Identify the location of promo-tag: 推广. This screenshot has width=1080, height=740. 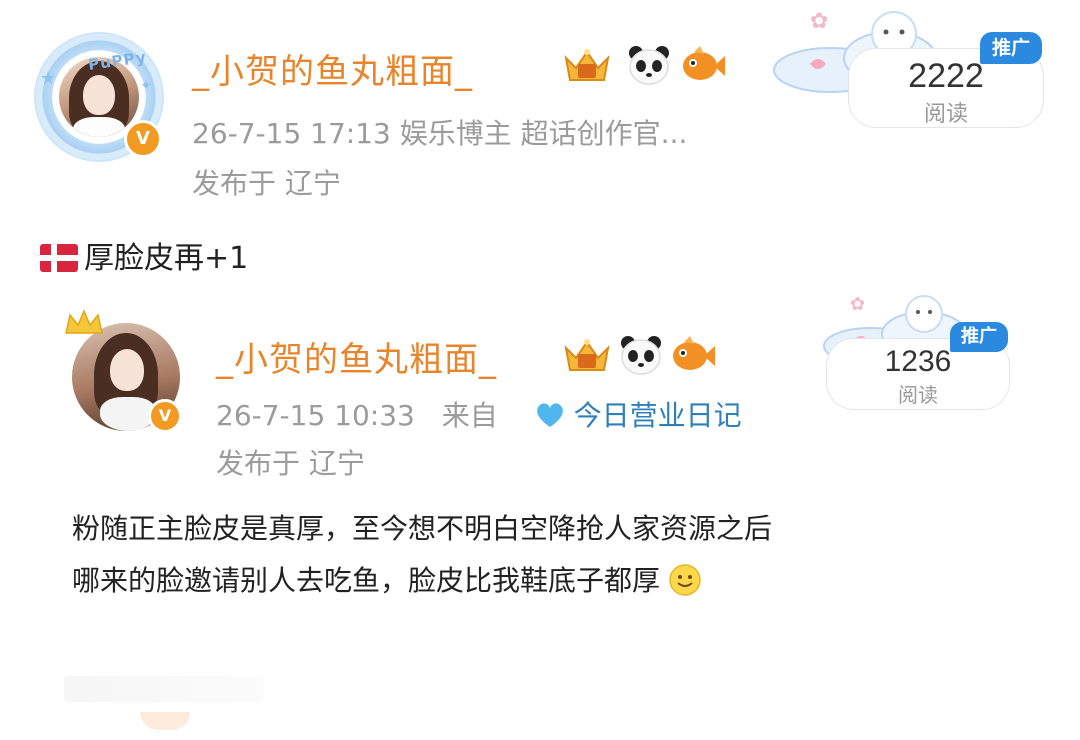
(1011, 48).